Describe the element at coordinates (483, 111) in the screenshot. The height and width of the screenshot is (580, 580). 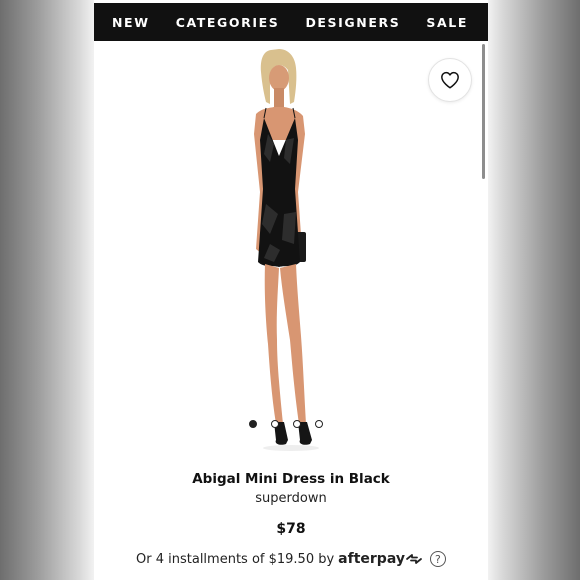
I see `scrollbar` at that location.